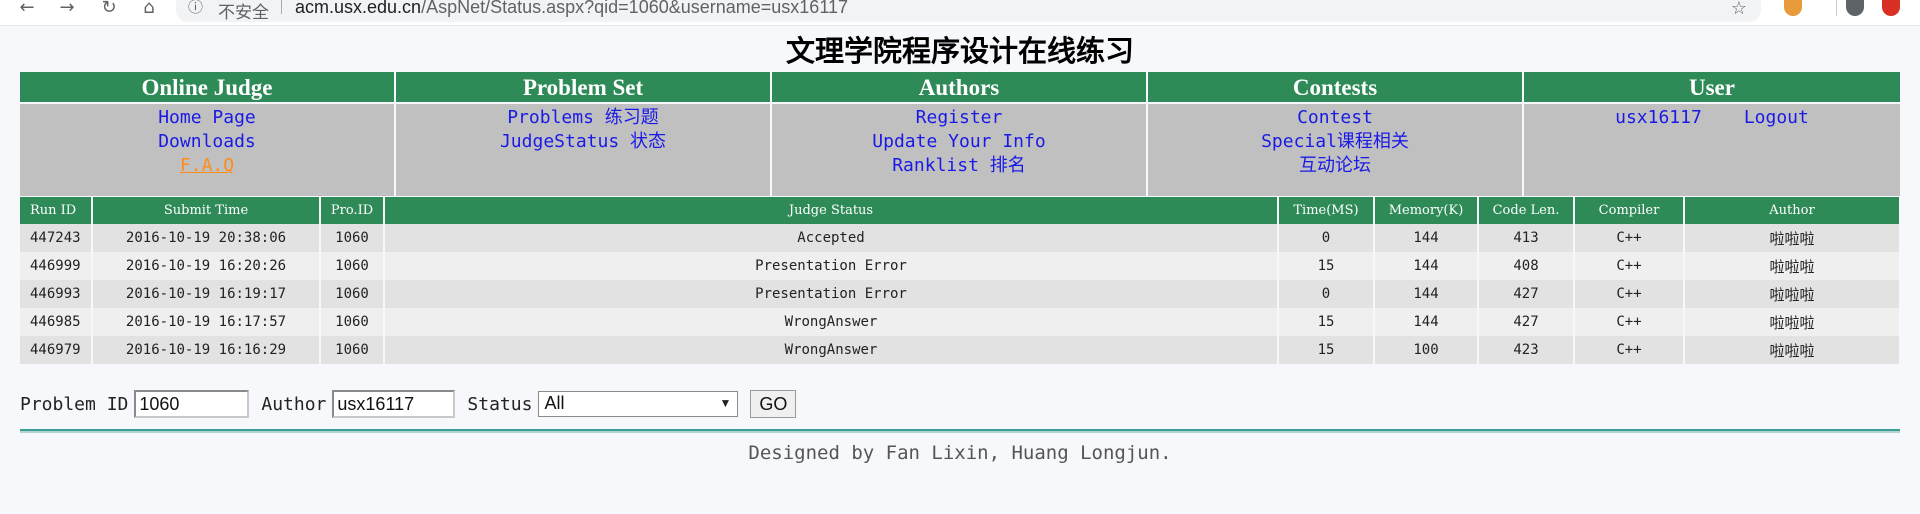 The image size is (1920, 514). I want to click on cell-judge-status: Accepted, so click(831, 238).